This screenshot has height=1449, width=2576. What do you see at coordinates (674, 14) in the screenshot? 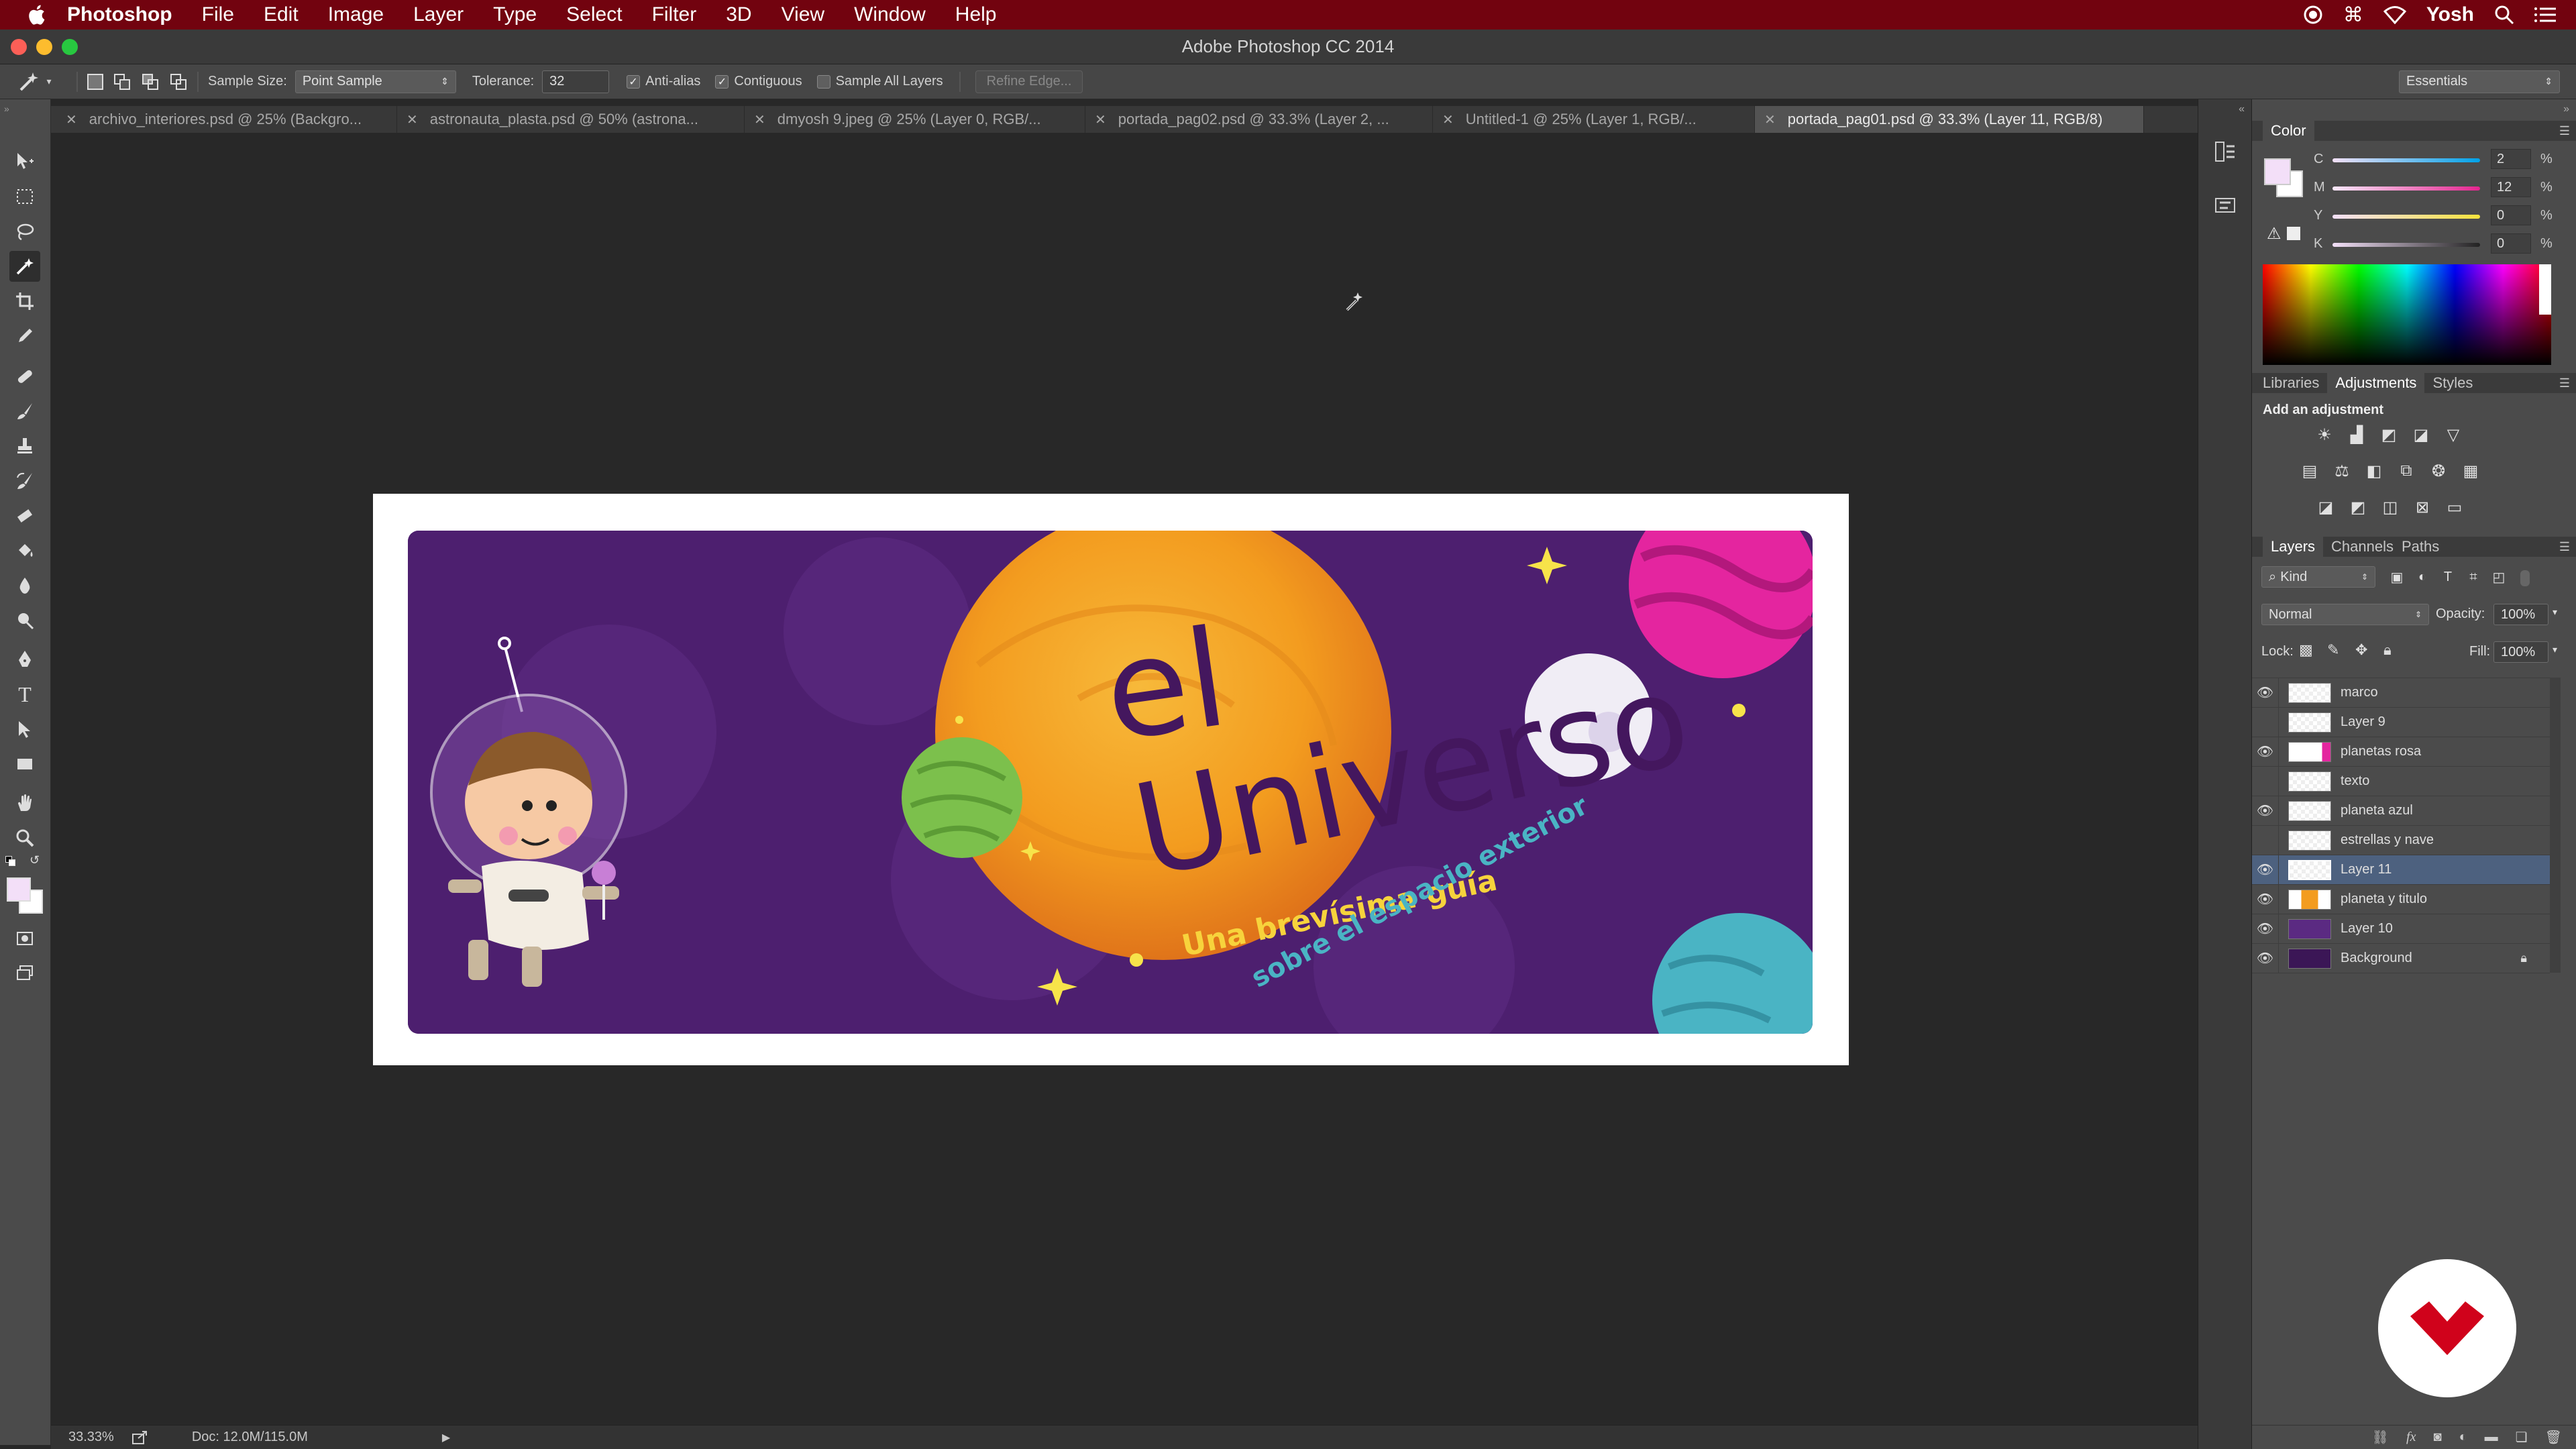
I see `menu-filter: Filter` at bounding box center [674, 14].